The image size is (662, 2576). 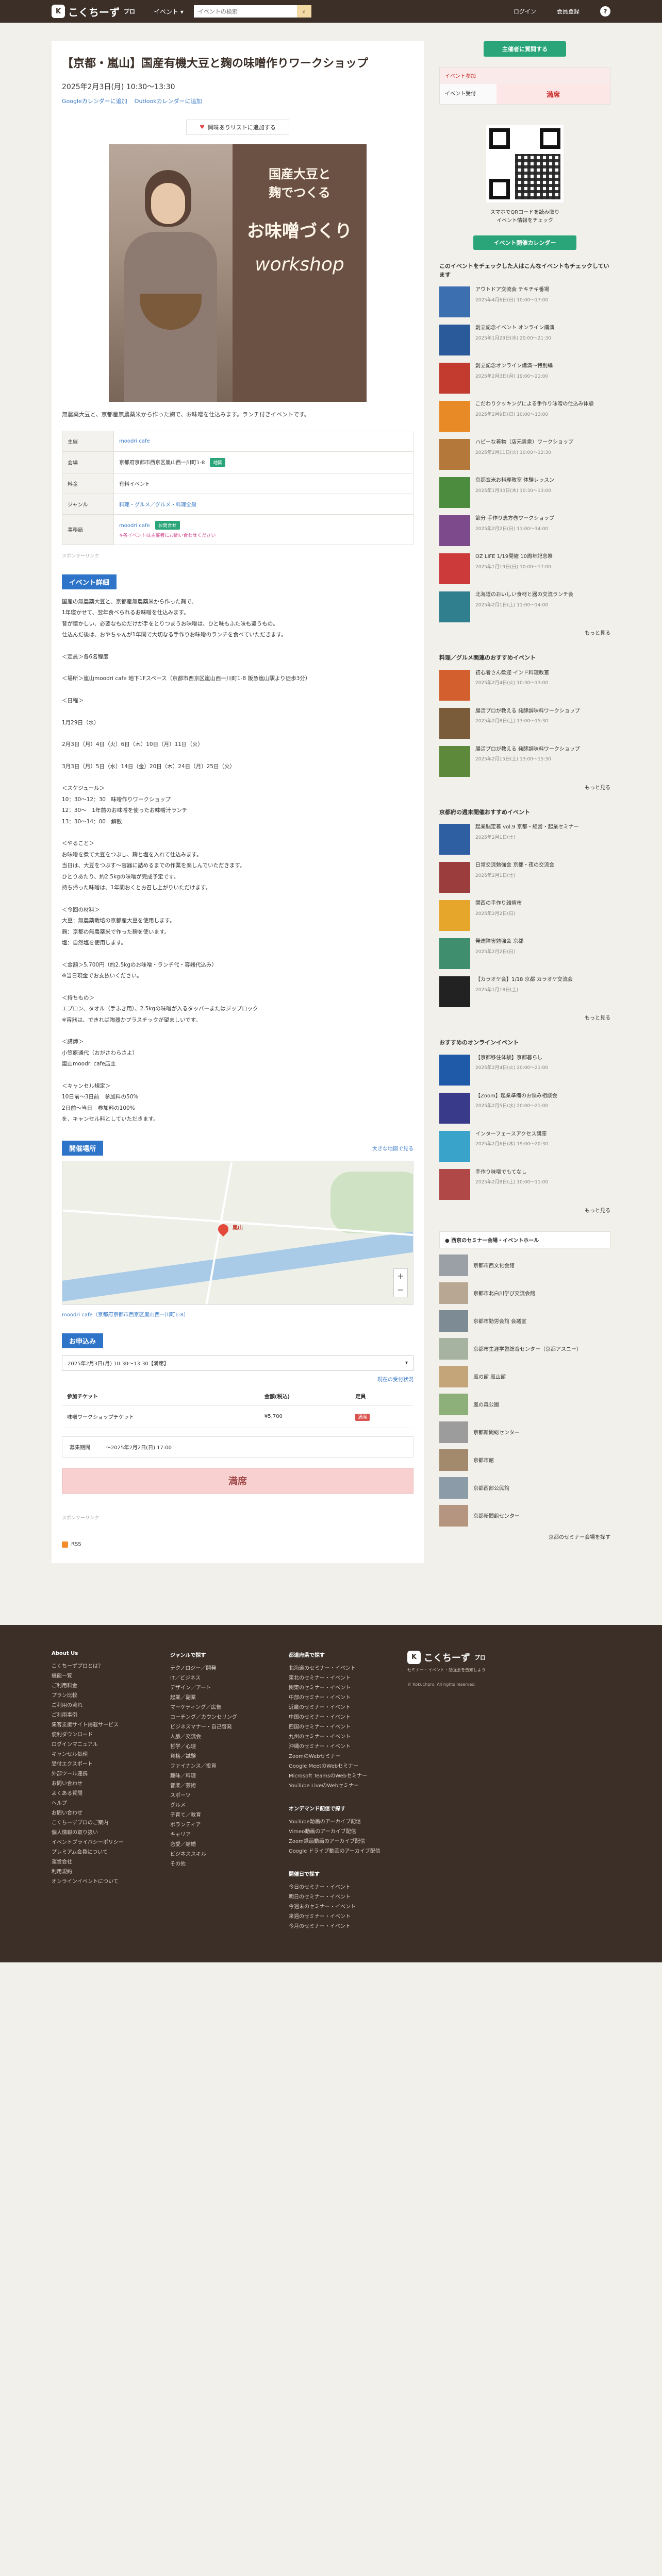 What do you see at coordinates (219, 1786) in the screenshot?
I see `footer-link: 音楽／芸術` at bounding box center [219, 1786].